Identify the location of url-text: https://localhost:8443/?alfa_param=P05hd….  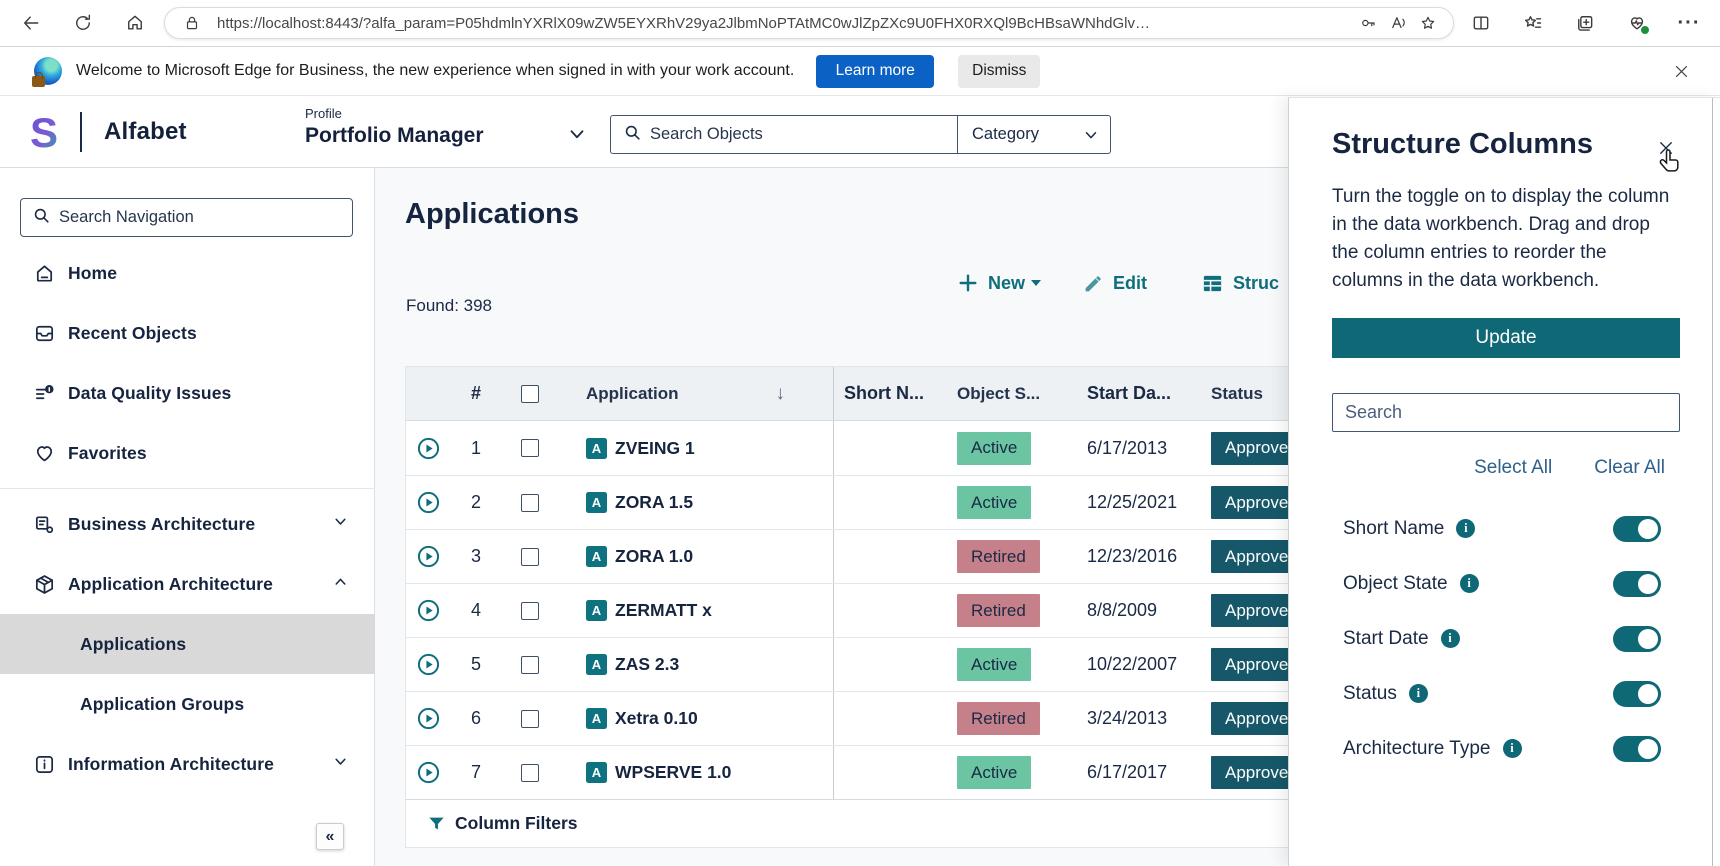
(785, 23).